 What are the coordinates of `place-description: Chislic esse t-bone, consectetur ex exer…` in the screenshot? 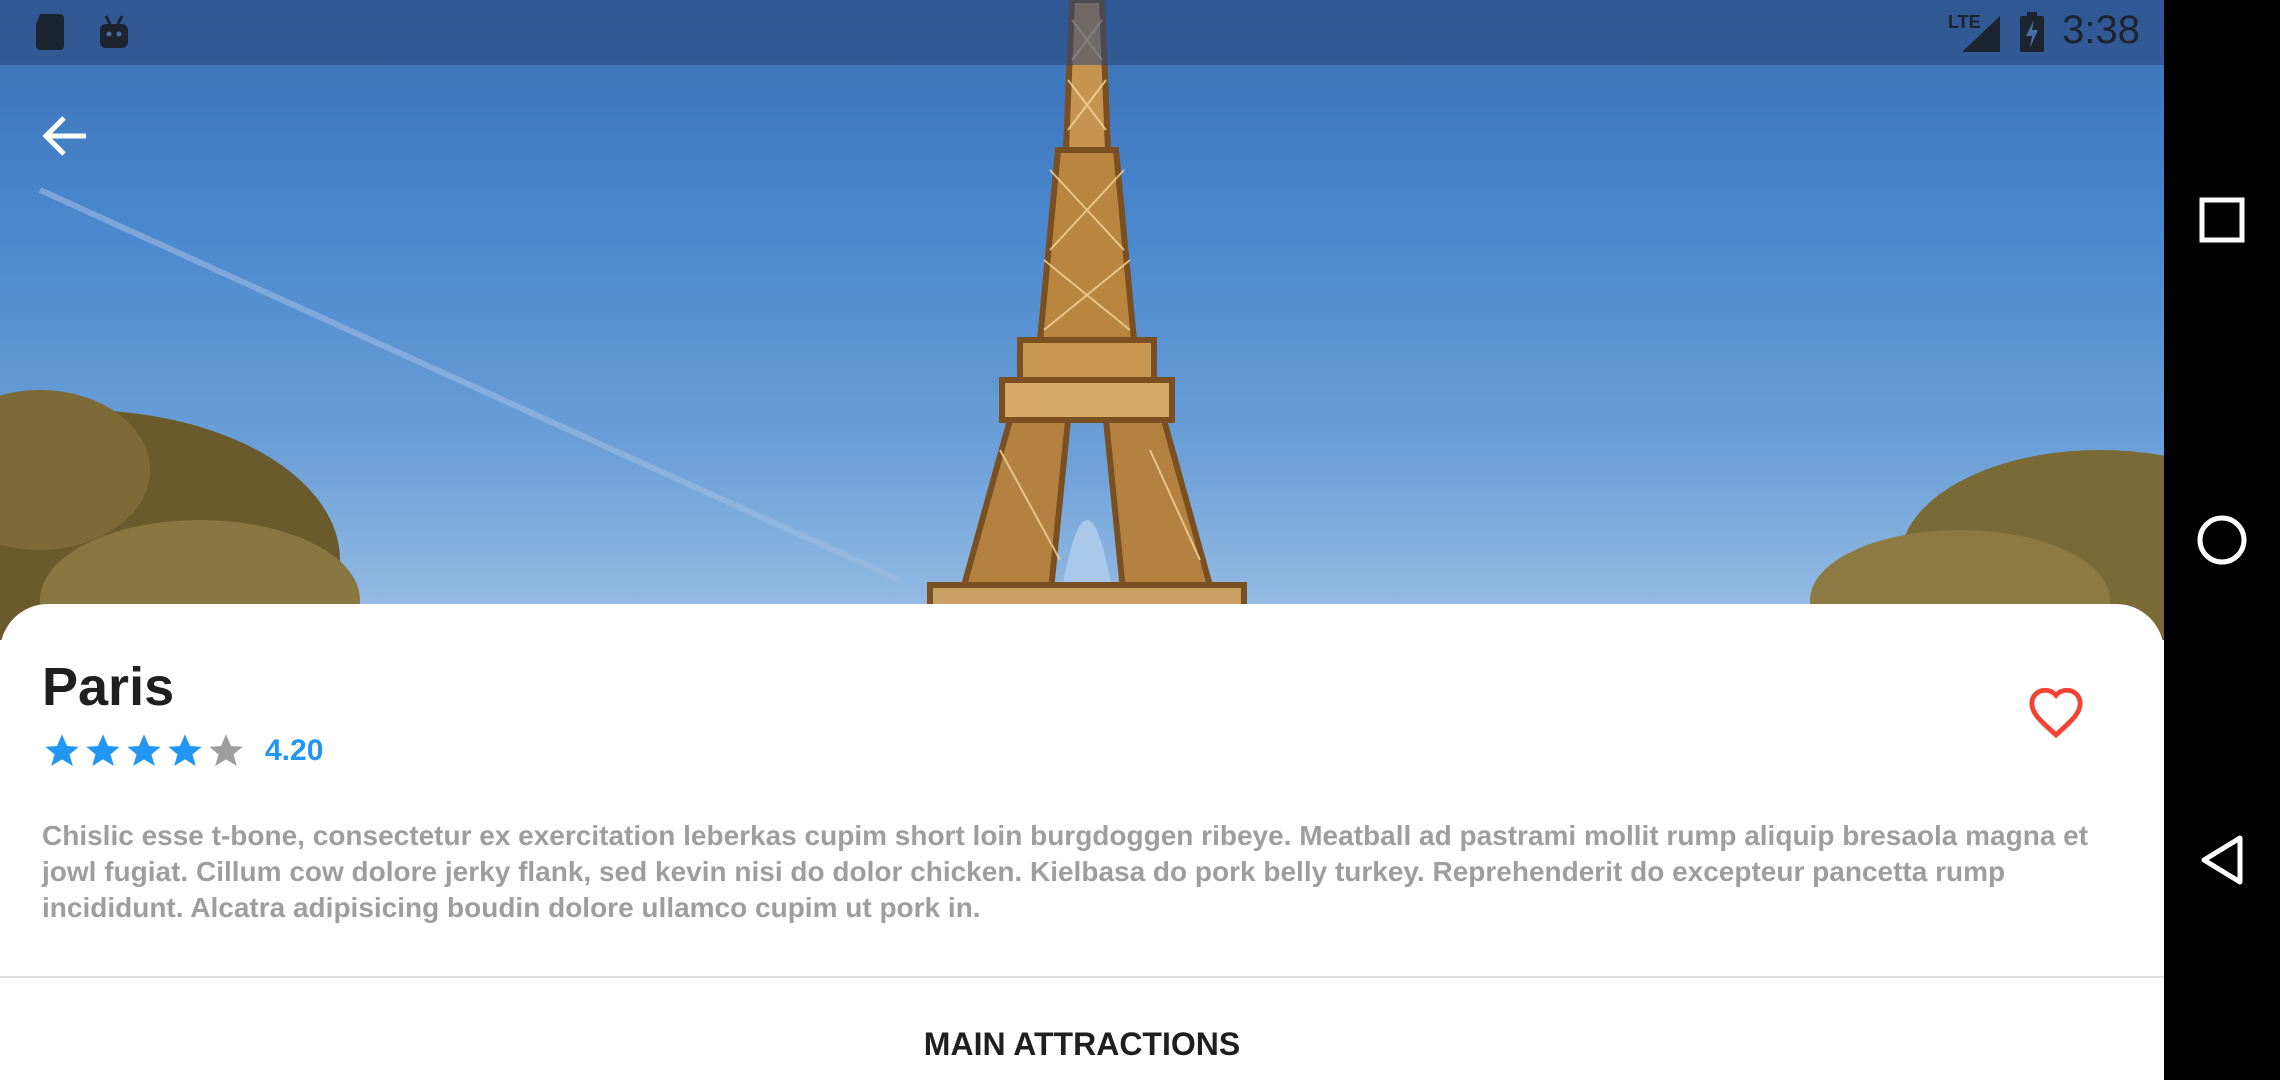 It's located at (1065, 871).